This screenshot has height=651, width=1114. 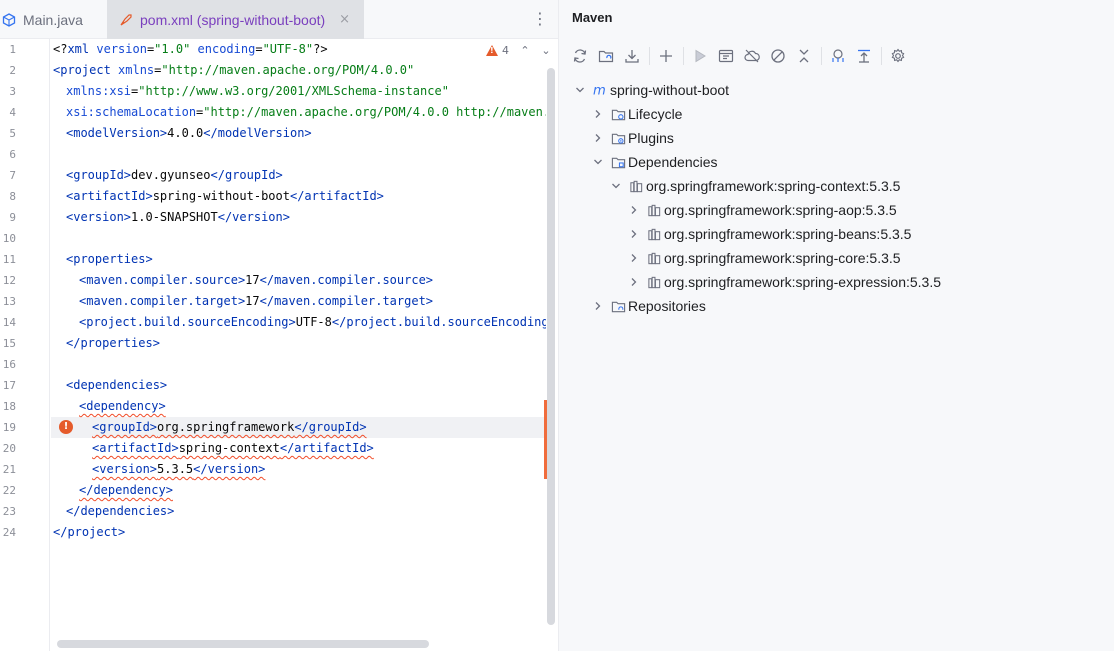 I want to click on tab-main-java: Main.java, so click(x=53, y=19).